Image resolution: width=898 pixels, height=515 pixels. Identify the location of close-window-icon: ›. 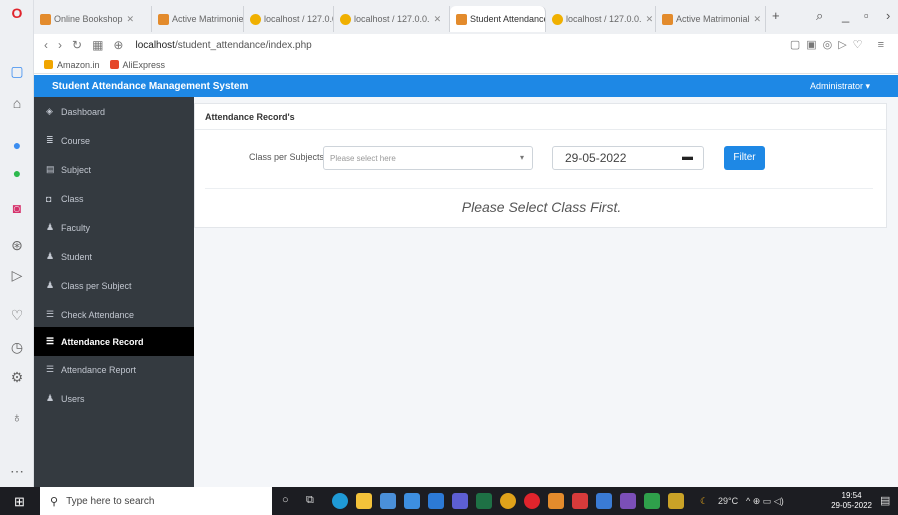
(888, 15).